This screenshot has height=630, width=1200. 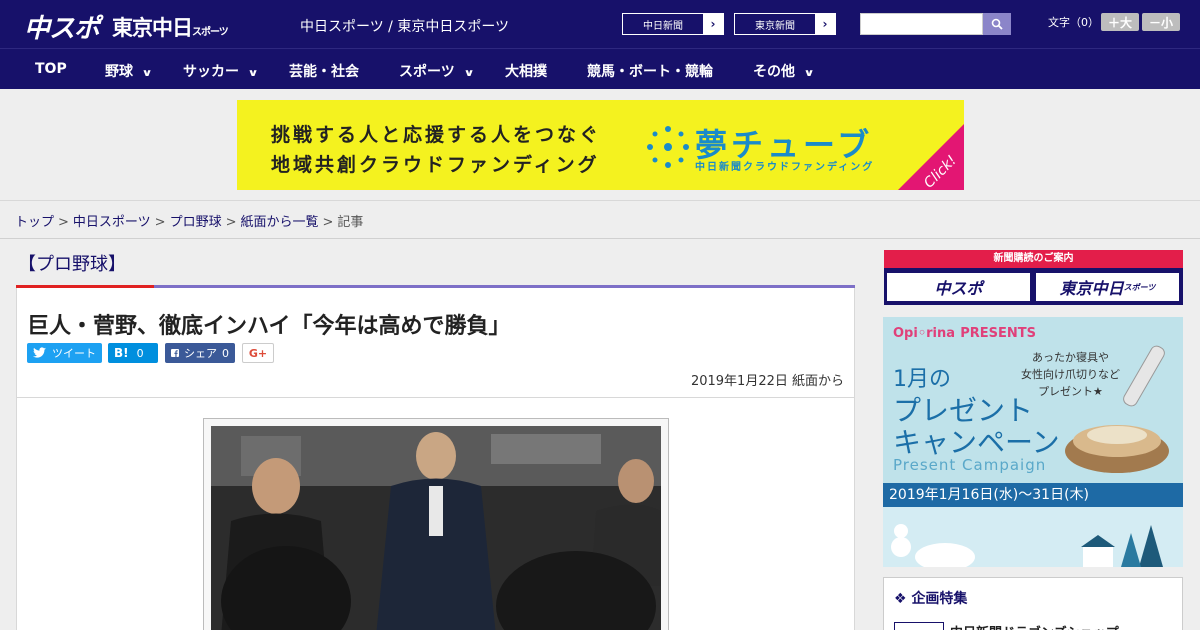 I want to click on site-title: 中日スポーツ / 東京中日スポーツ, so click(x=404, y=26).